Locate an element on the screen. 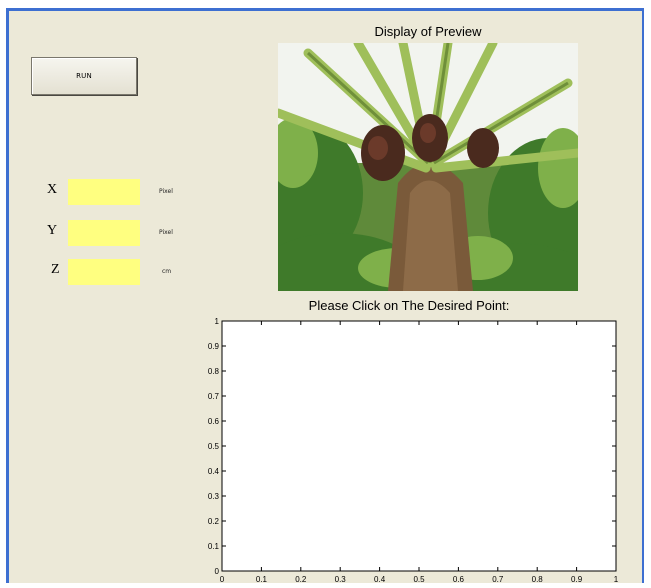 The height and width of the screenshot is (588, 651). x-unit: Pixel is located at coordinates (166, 191).